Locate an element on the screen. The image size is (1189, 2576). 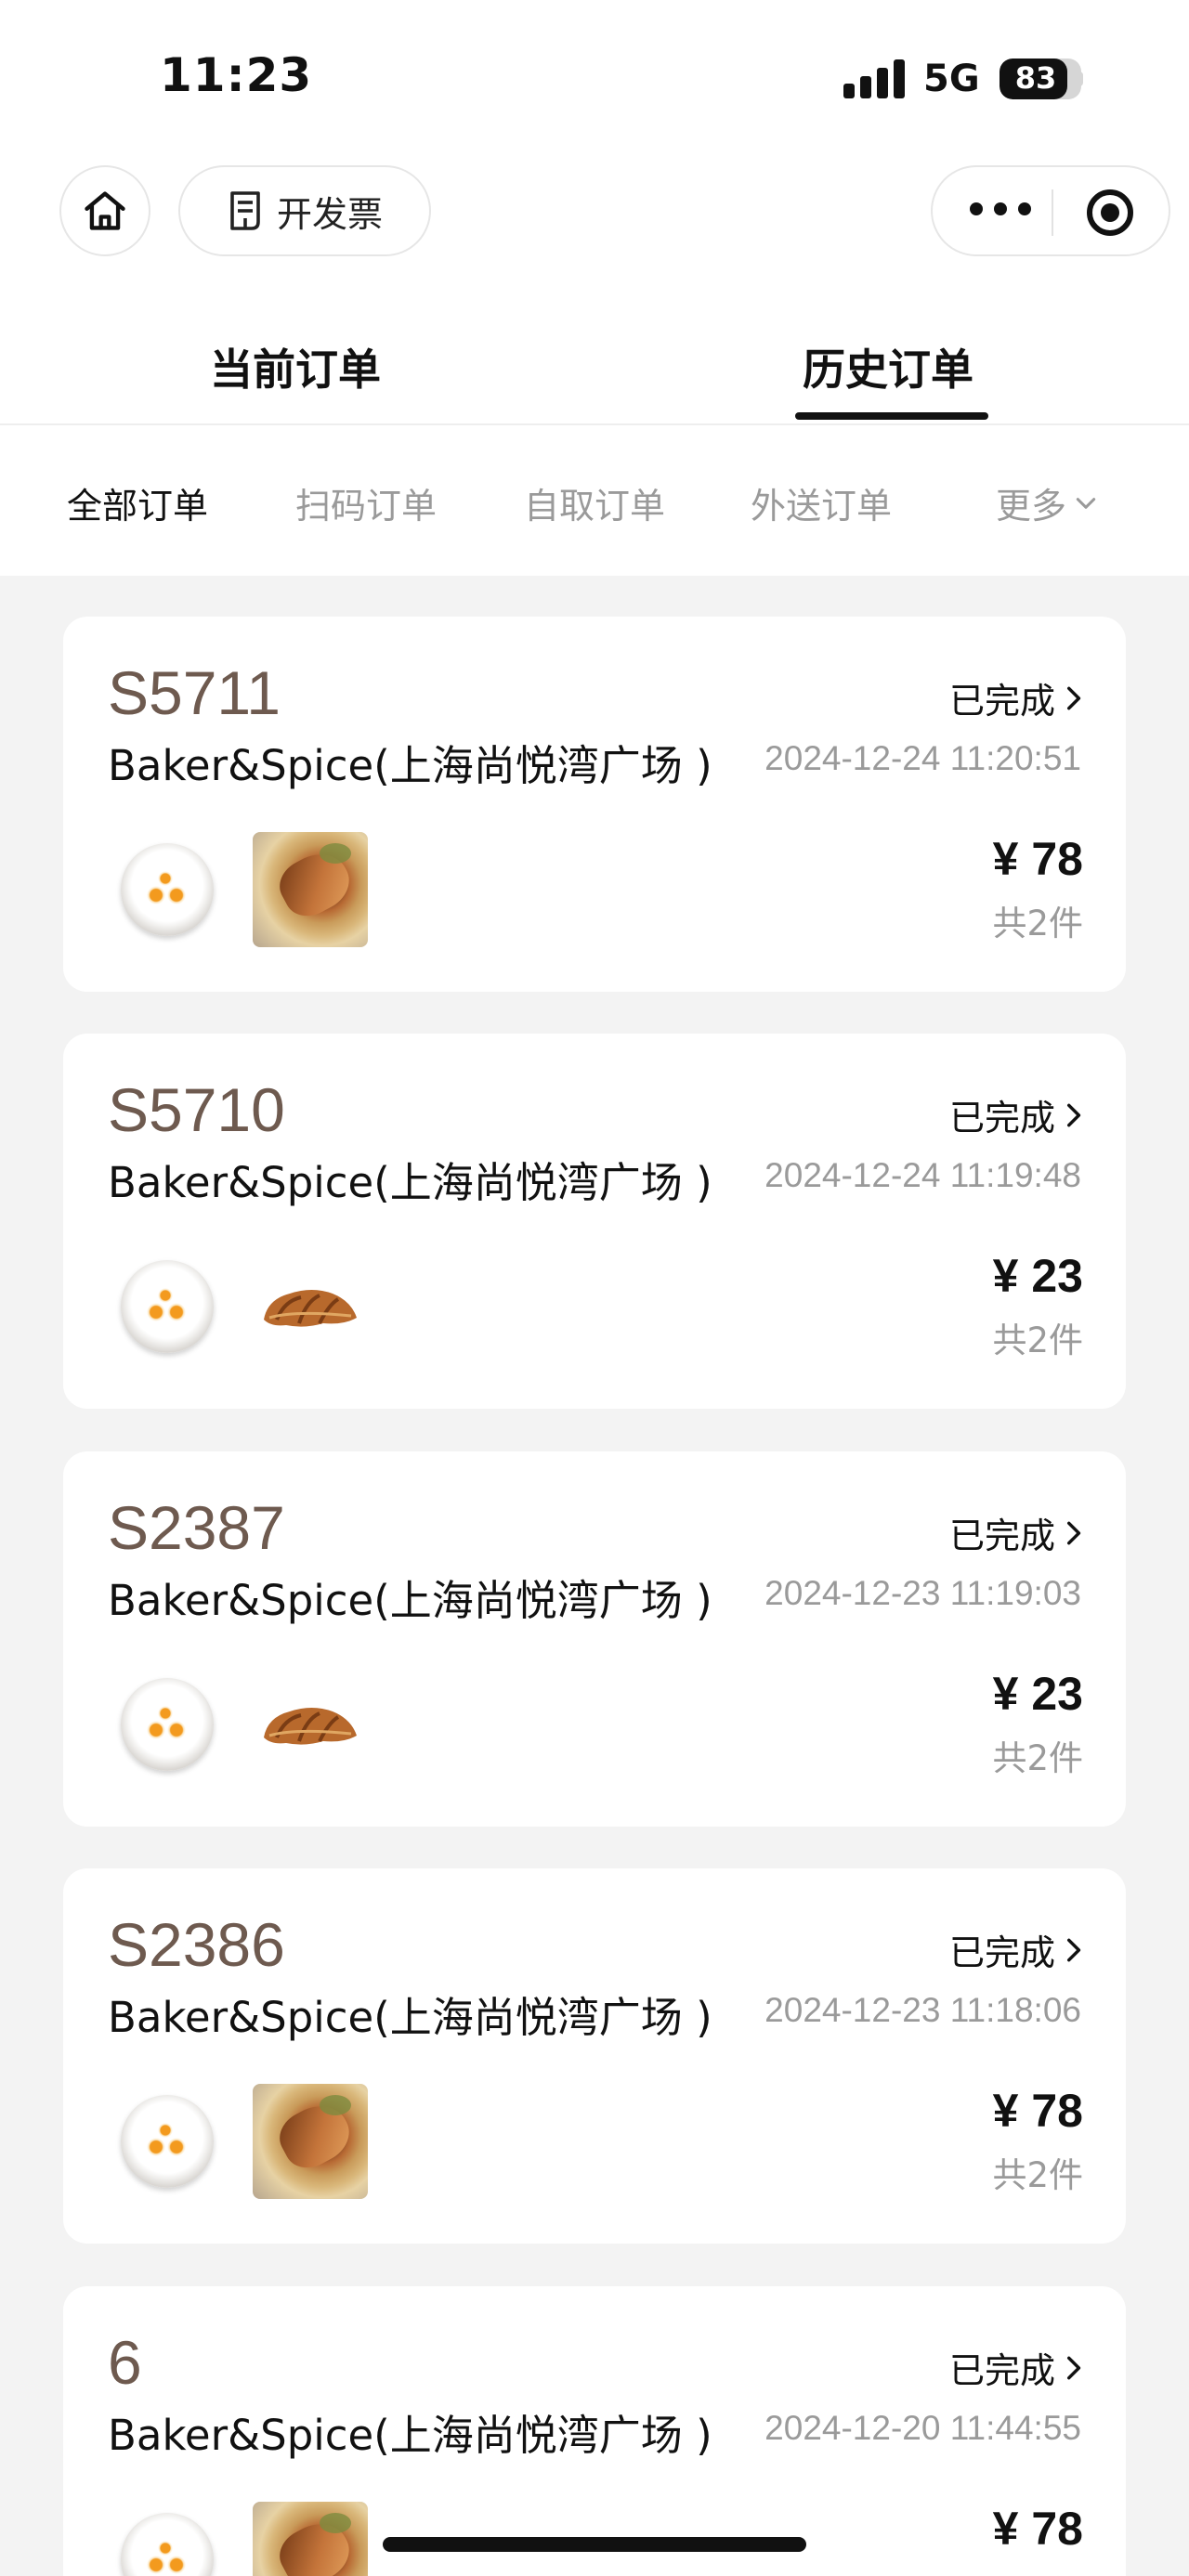
order-time: 2024-12-23 11:18:06 is located at coordinates (923, 2010).